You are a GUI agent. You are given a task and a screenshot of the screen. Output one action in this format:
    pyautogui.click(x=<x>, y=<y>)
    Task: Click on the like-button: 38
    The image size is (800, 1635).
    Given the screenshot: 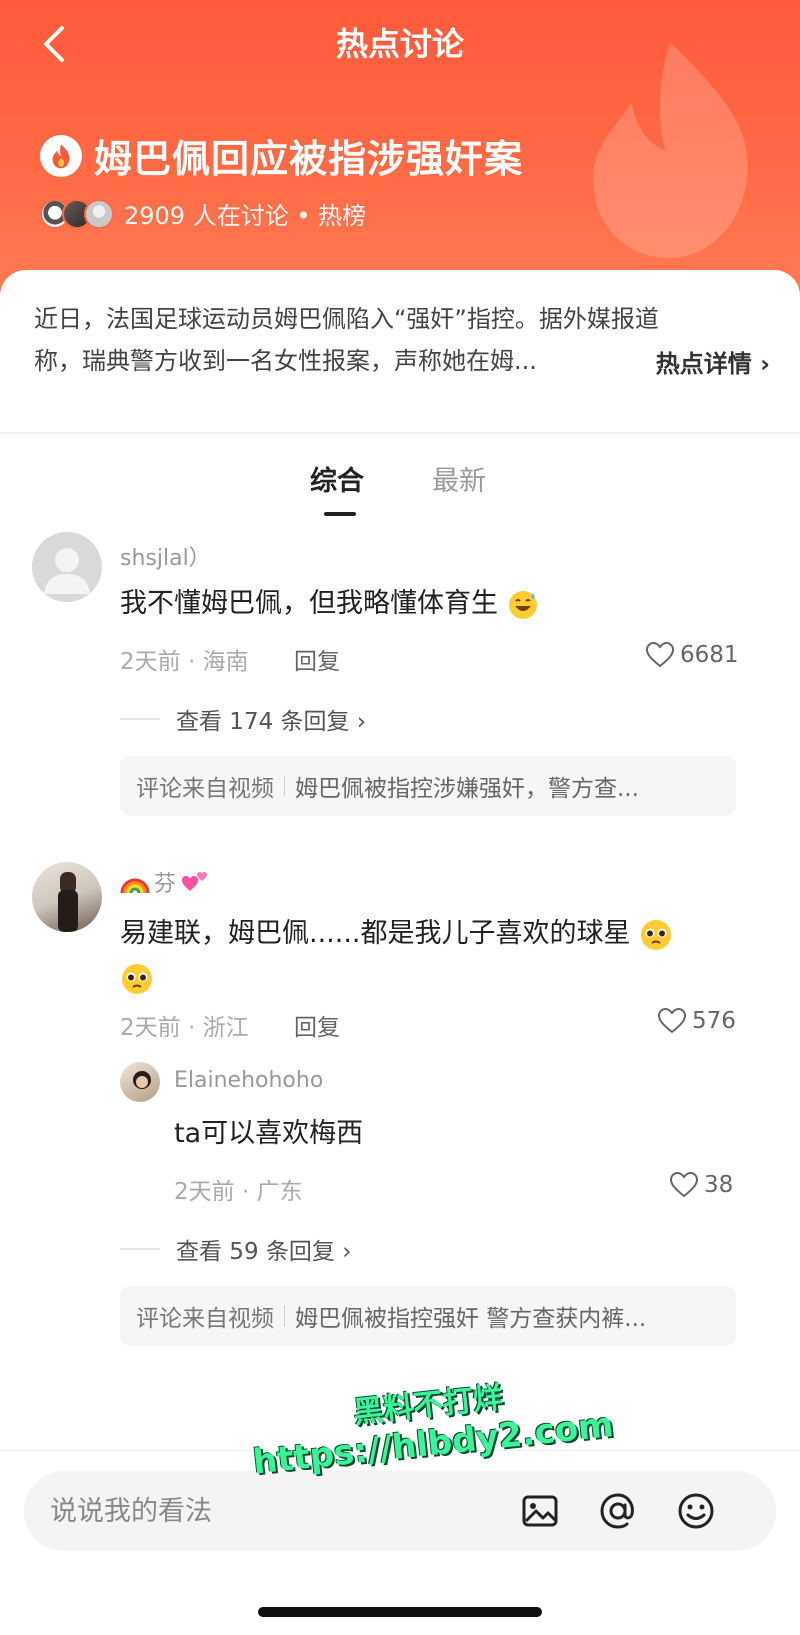 What is the action you would take?
    pyautogui.click(x=701, y=1185)
    